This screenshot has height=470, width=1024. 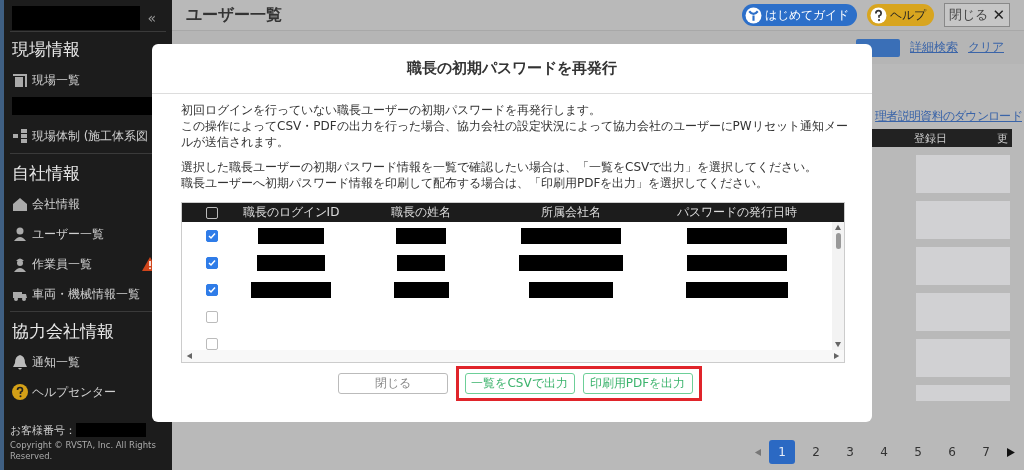 What do you see at coordinates (20, 234) in the screenshot?
I see `person-icon` at bounding box center [20, 234].